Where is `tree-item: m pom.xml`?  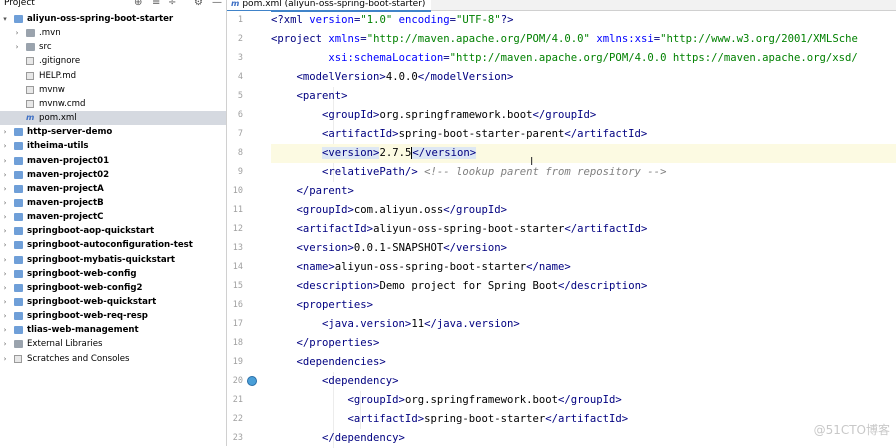
tree-item: m pom.xml is located at coordinates (113, 118).